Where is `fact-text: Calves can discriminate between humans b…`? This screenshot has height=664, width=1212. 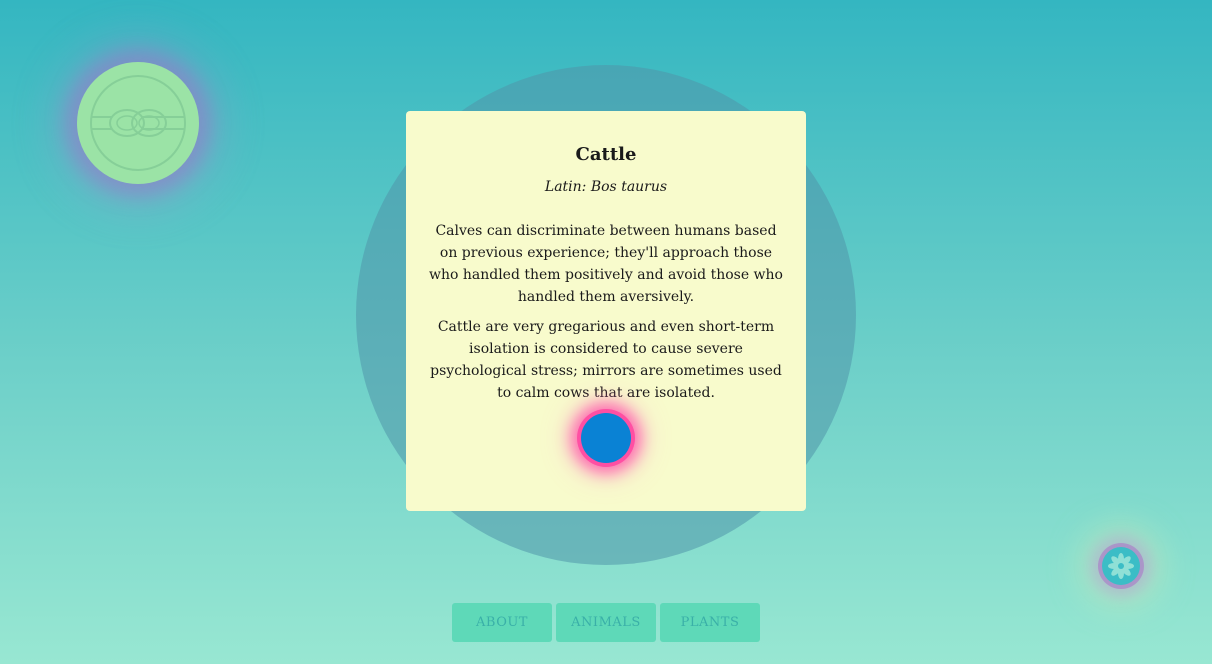 fact-text: Calves can discriminate between humans b… is located at coordinates (605, 264).